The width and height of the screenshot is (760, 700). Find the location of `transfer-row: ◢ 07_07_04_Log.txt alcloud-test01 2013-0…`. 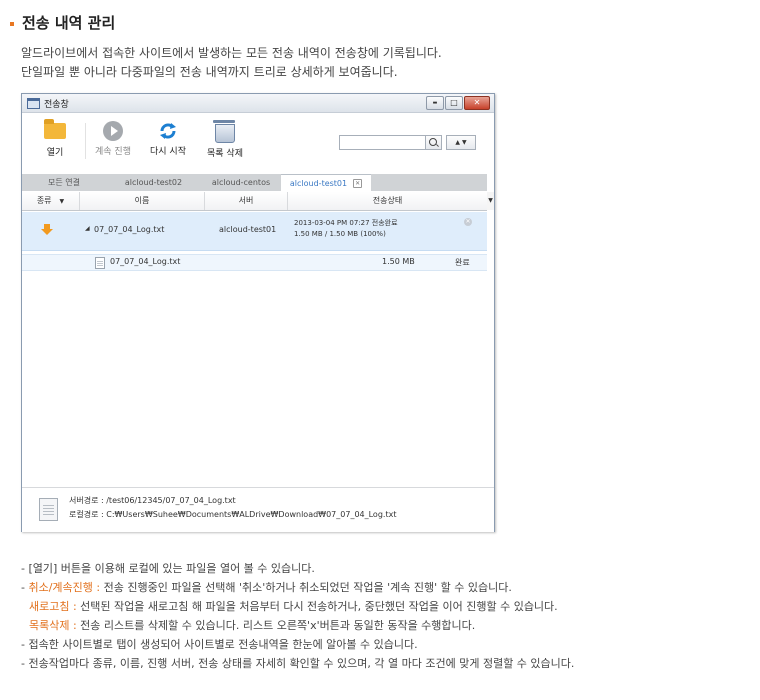

transfer-row: ◢ 07_07_04_Log.txt alcloud-test01 2013-0… is located at coordinates (254, 231).